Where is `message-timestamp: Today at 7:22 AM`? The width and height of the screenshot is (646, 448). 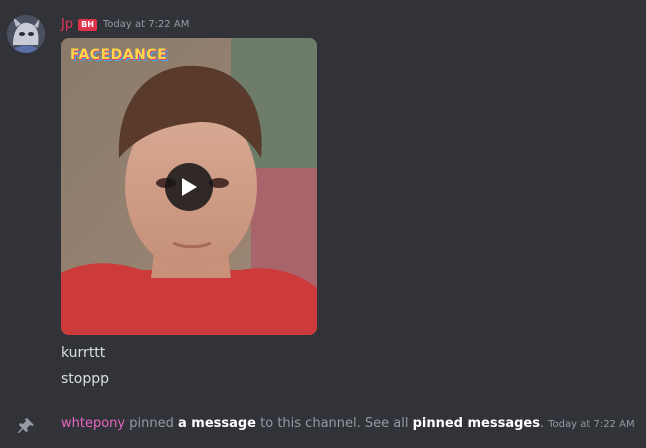
message-timestamp: Today at 7:22 AM is located at coordinates (146, 25).